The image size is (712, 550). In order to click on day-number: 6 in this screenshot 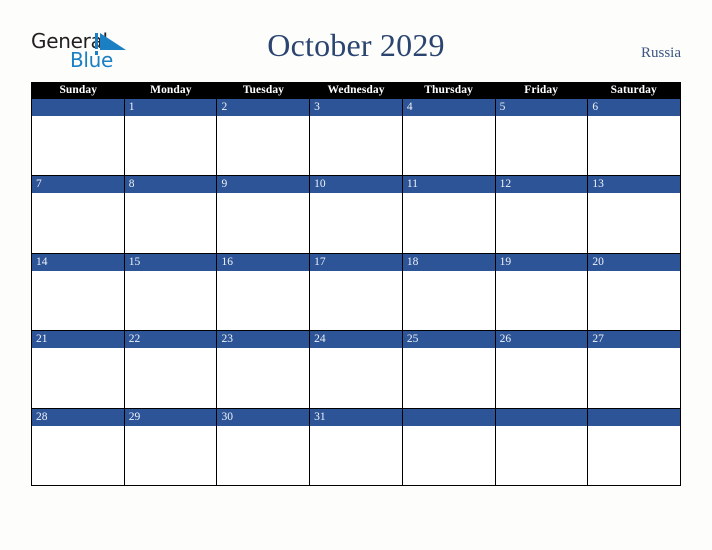, I will do `click(595, 107)`.